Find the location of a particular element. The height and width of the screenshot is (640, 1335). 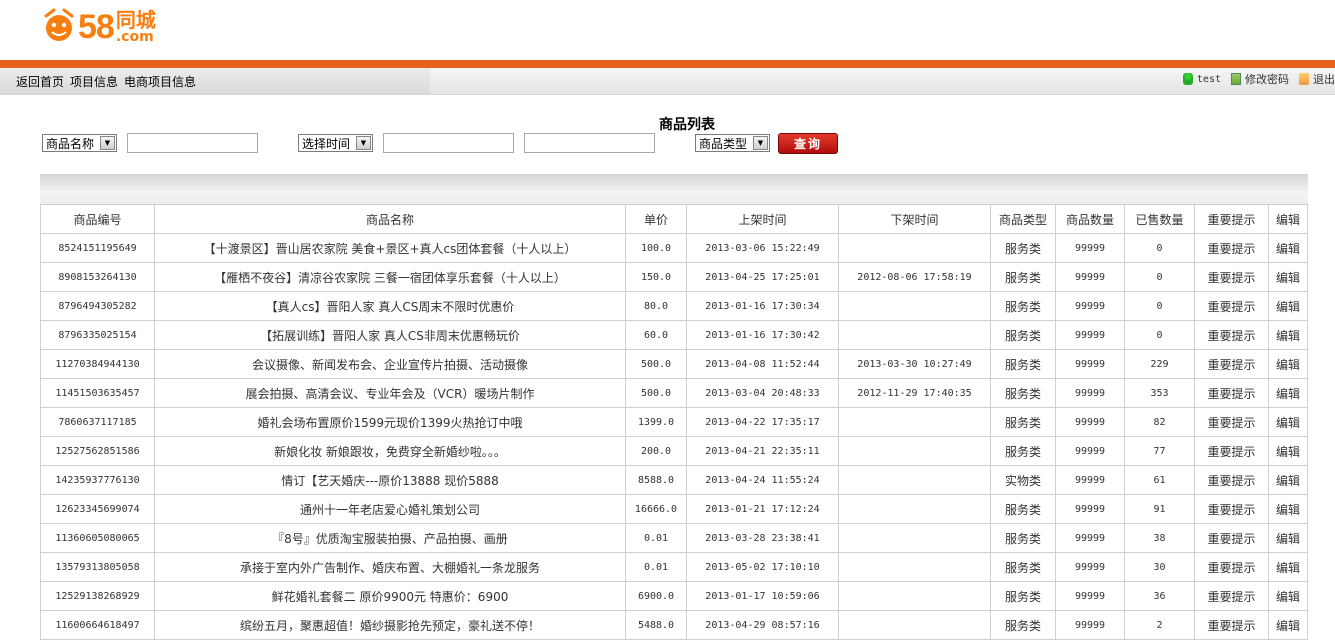

delisted-time: 2013-03-30 10:27:49 is located at coordinates (914, 364).